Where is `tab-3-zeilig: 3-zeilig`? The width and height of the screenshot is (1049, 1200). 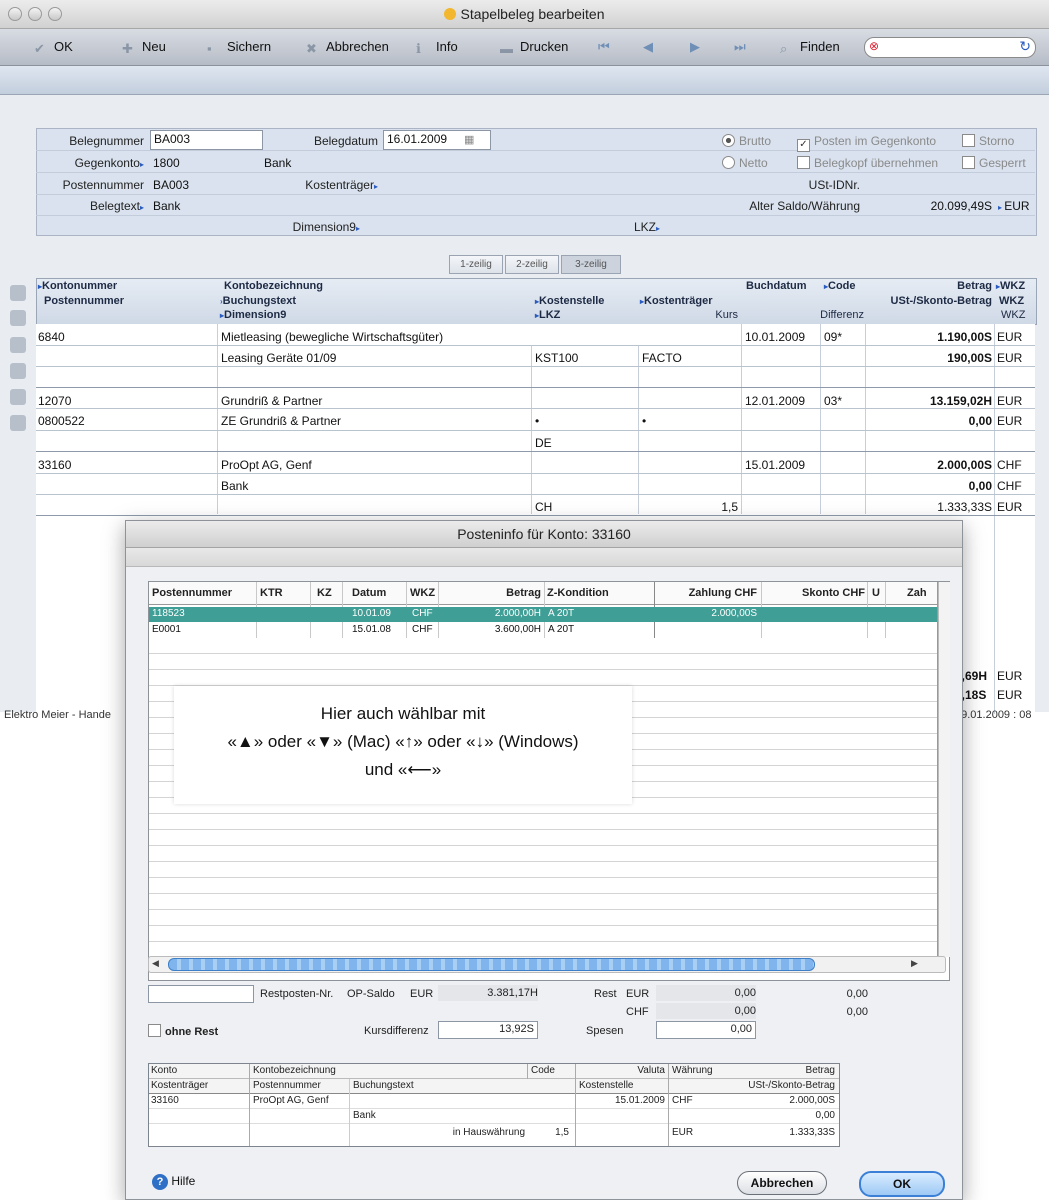 tab-3-zeilig: 3-zeilig is located at coordinates (591, 264).